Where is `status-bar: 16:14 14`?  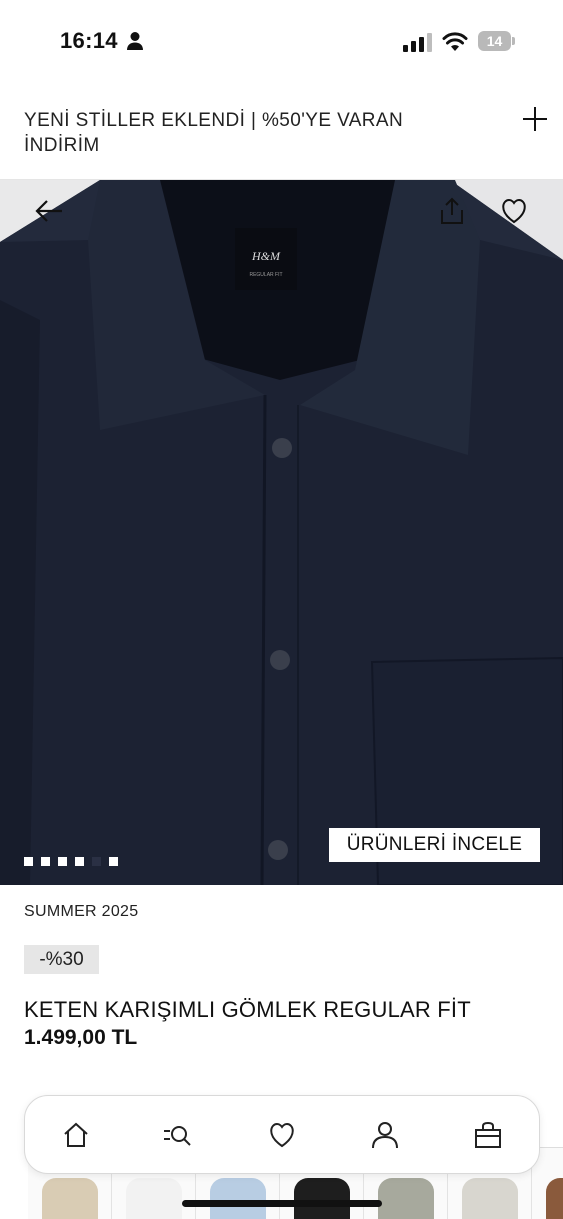
status-bar: 16:14 14 is located at coordinates (281, 42).